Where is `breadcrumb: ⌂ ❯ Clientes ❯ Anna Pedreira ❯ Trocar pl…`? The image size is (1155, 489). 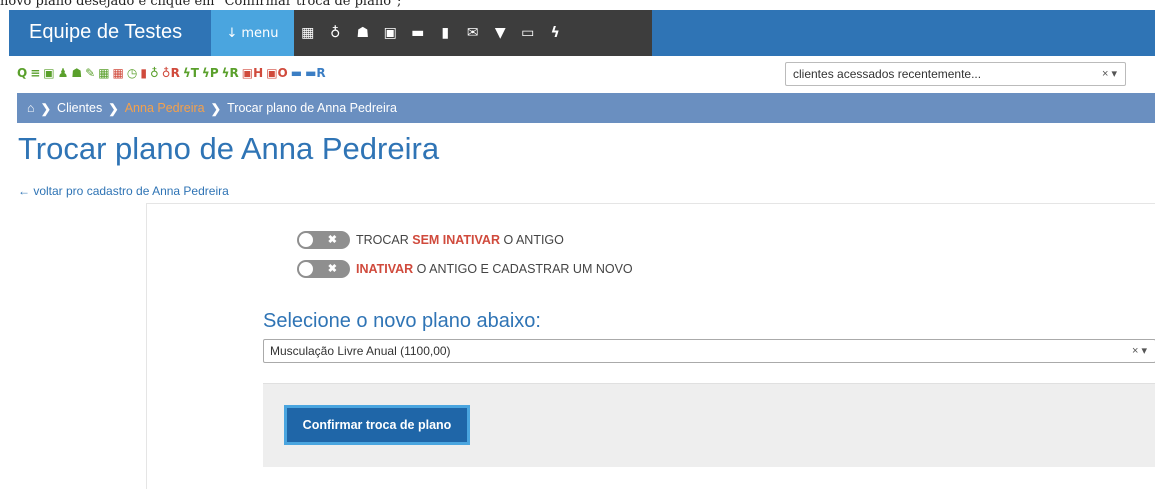
breadcrumb: ⌂ ❯ Clientes ❯ Anna Pedreira ❯ Trocar pl… is located at coordinates (586, 108).